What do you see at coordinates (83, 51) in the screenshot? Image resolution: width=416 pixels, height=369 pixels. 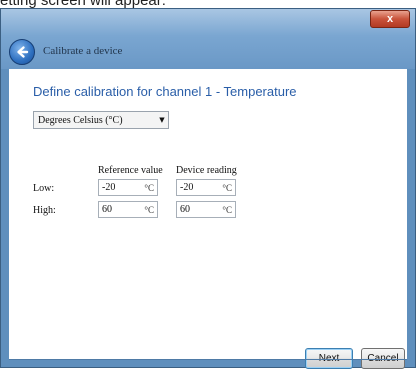 I see `window-title: Calibrate a device` at bounding box center [83, 51].